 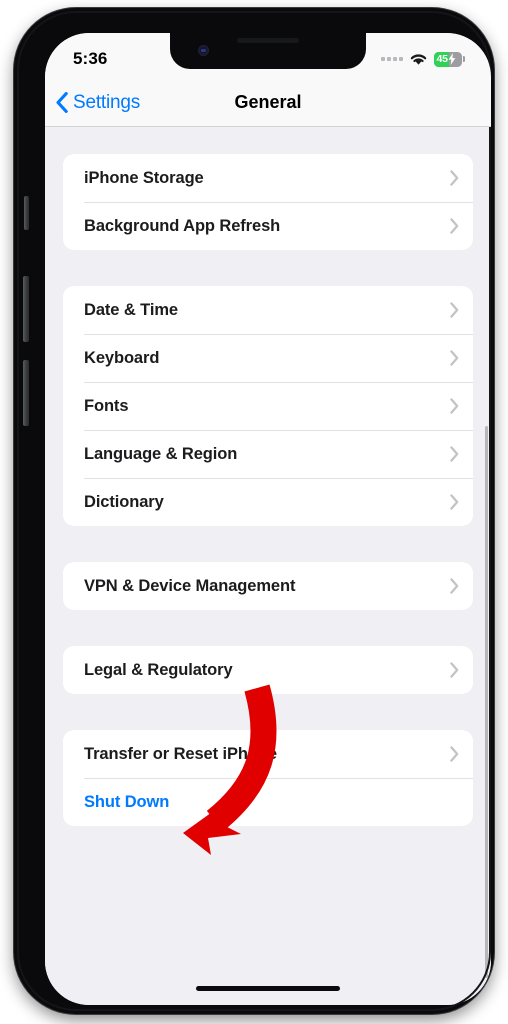 What do you see at coordinates (127, 801) in the screenshot?
I see `settings-row-label: Shut Down` at bounding box center [127, 801].